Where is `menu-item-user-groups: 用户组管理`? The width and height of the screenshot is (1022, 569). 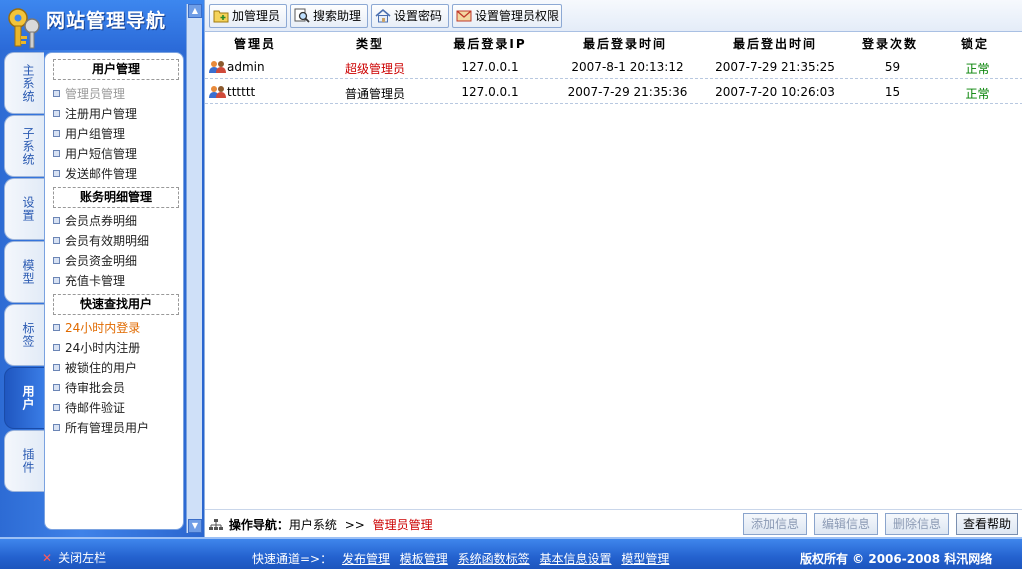
menu-item-user-groups: 用户组管理 is located at coordinates (88, 133).